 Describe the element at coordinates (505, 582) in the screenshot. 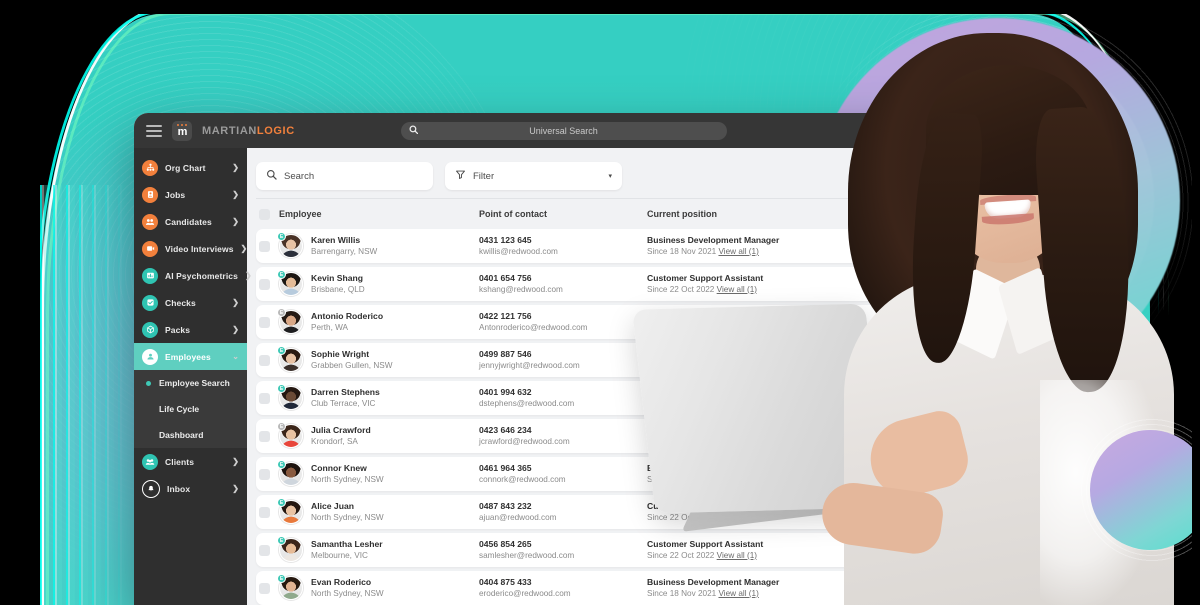

I see `employee-phone: 0404 875 433` at that location.